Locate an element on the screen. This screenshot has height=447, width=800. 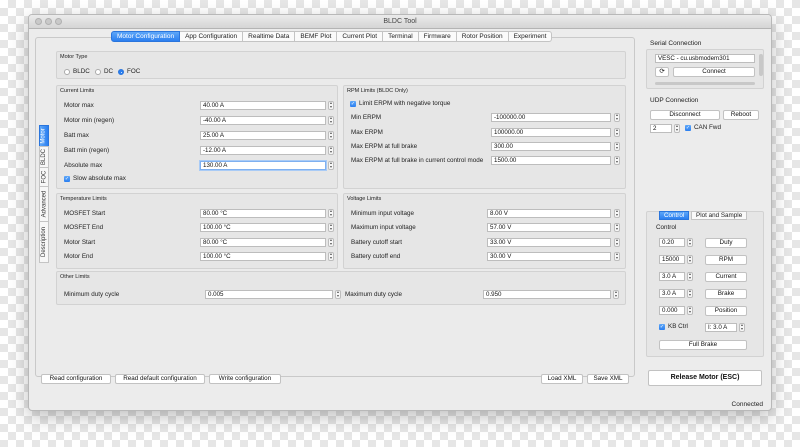
rpm-spinner: ▲ ▼ is located at coordinates (690, 259).